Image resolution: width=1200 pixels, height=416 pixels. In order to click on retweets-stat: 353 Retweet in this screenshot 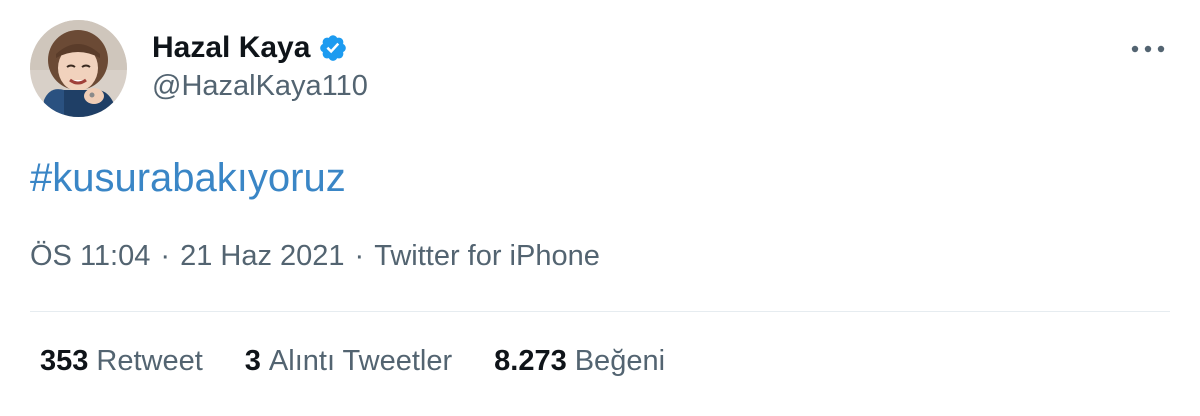, I will do `click(121, 361)`.